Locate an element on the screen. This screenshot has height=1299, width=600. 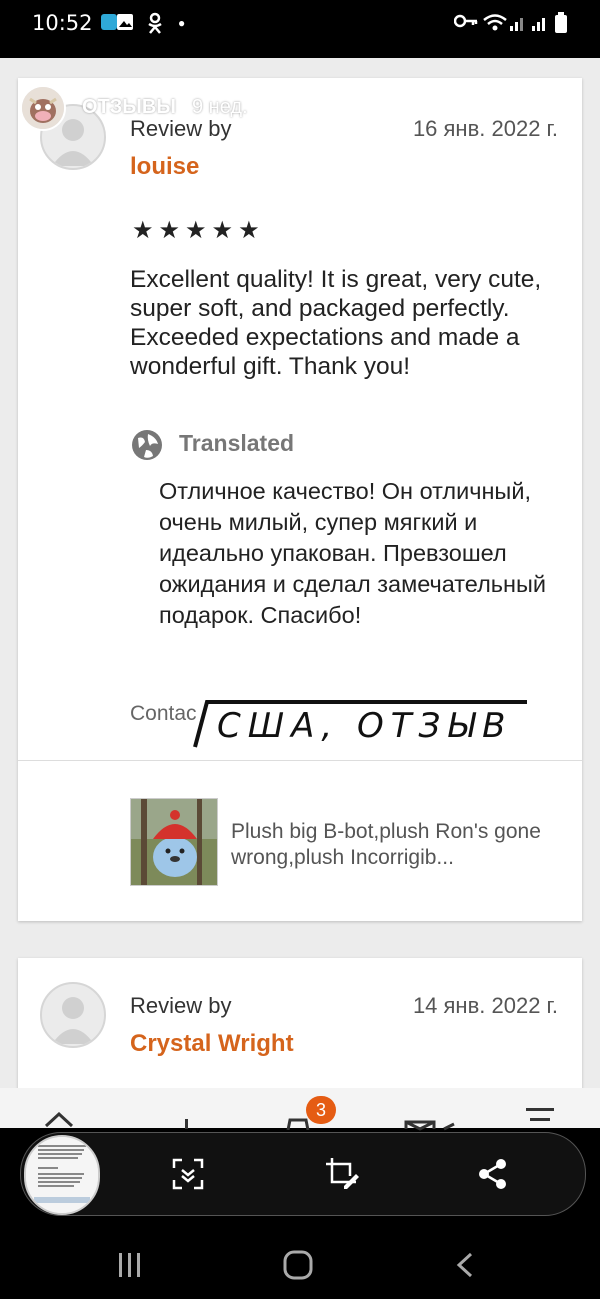
reviewer-name: Crystal Wright is located at coordinates (212, 1044).